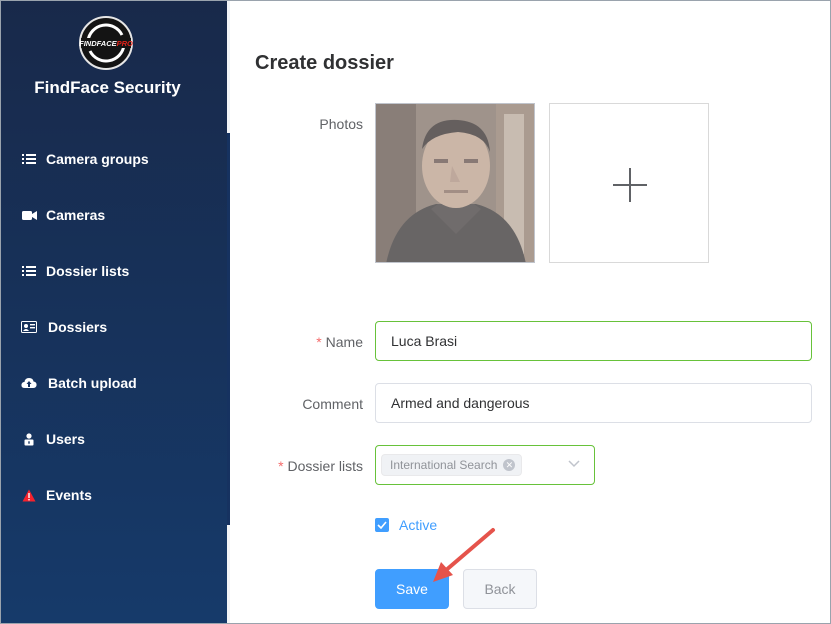  Describe the element at coordinates (444, 465) in the screenshot. I see `tag-label: International Search` at that location.